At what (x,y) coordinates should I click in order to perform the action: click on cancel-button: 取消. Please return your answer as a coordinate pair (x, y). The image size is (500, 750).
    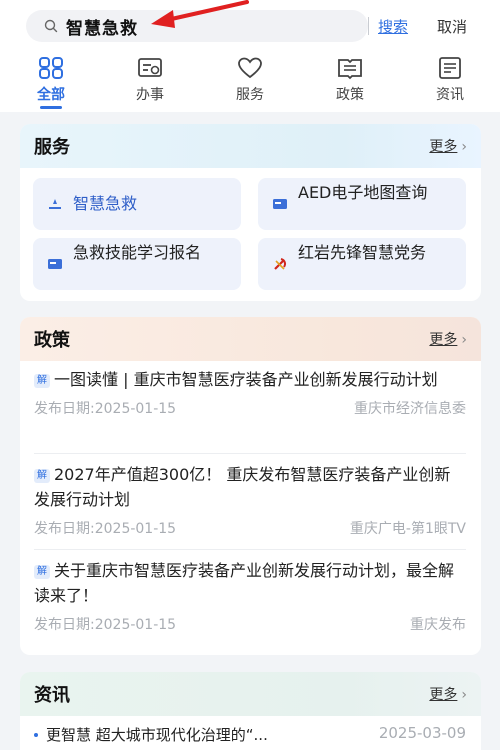
    Looking at the image, I should click on (452, 26).